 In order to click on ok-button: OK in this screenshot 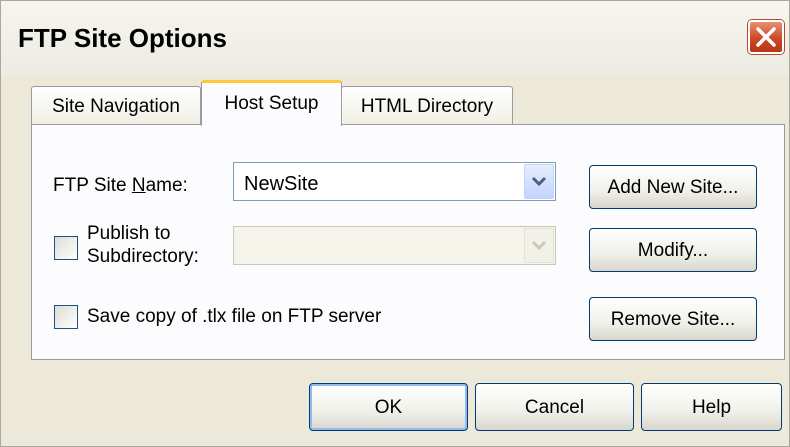, I will do `click(388, 407)`.